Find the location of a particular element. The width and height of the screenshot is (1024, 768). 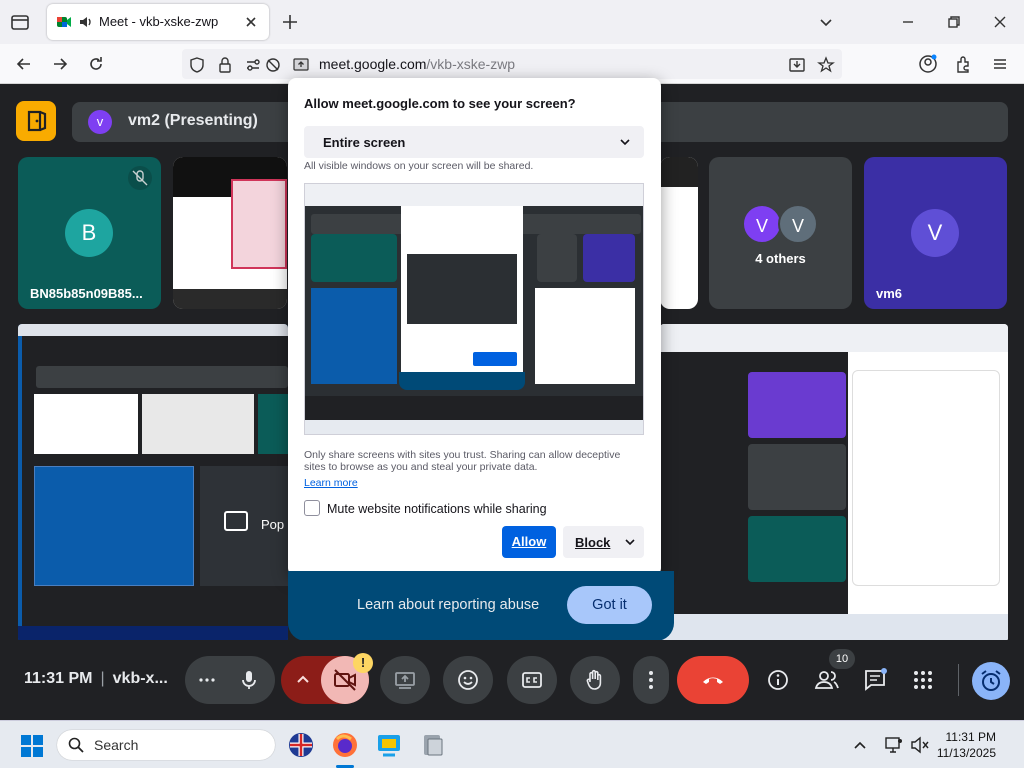

block-button-label: Block is located at coordinates (593, 542).